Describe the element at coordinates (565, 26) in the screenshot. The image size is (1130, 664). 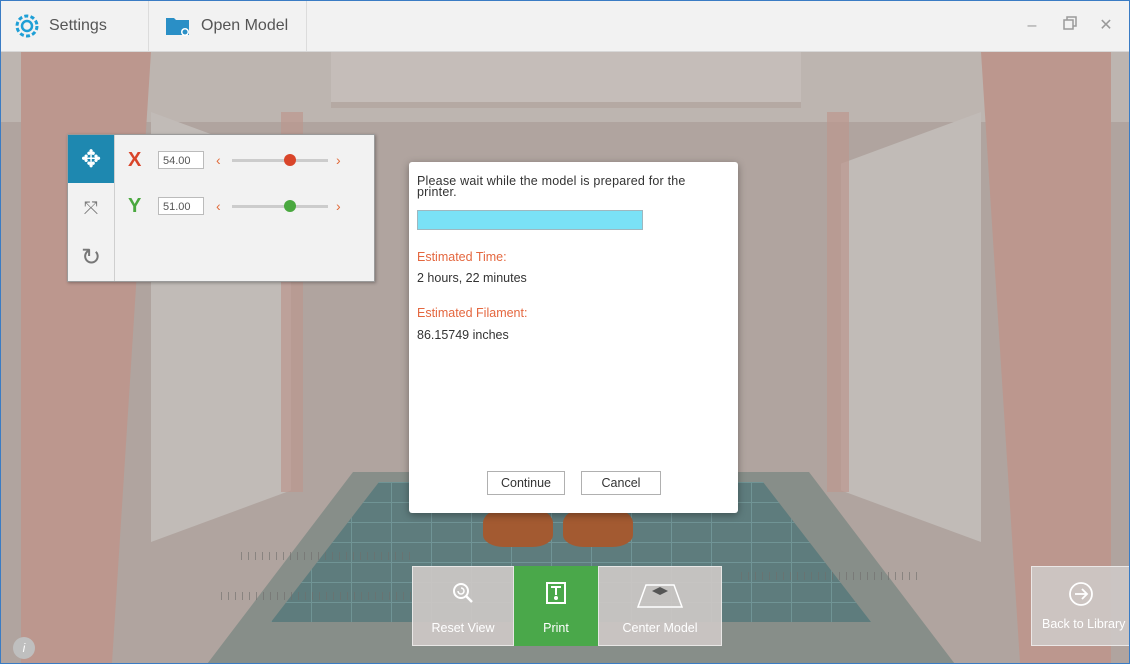
I see `title-bar: Settings Open Model – ✕` at that location.